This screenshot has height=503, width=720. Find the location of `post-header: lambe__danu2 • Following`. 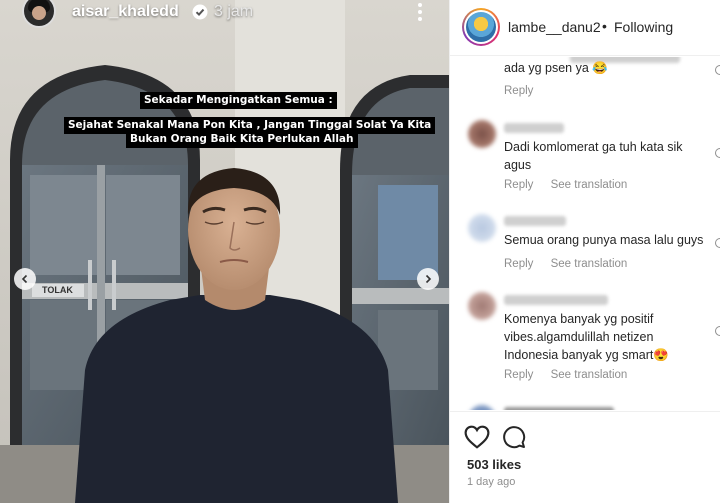

post-header: lambe__danu2 • Following is located at coordinates (585, 28).